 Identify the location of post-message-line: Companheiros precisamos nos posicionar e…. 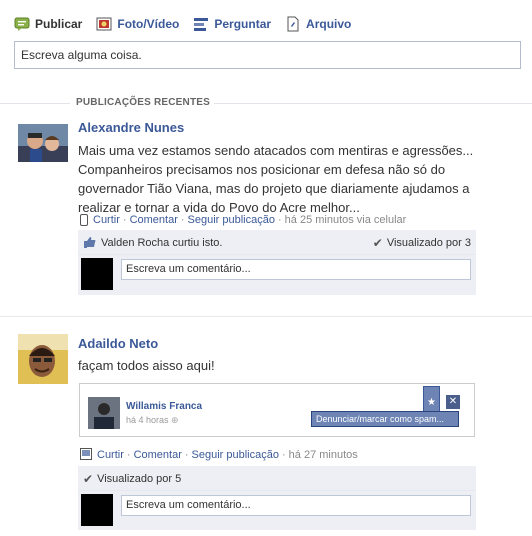
(262, 169).